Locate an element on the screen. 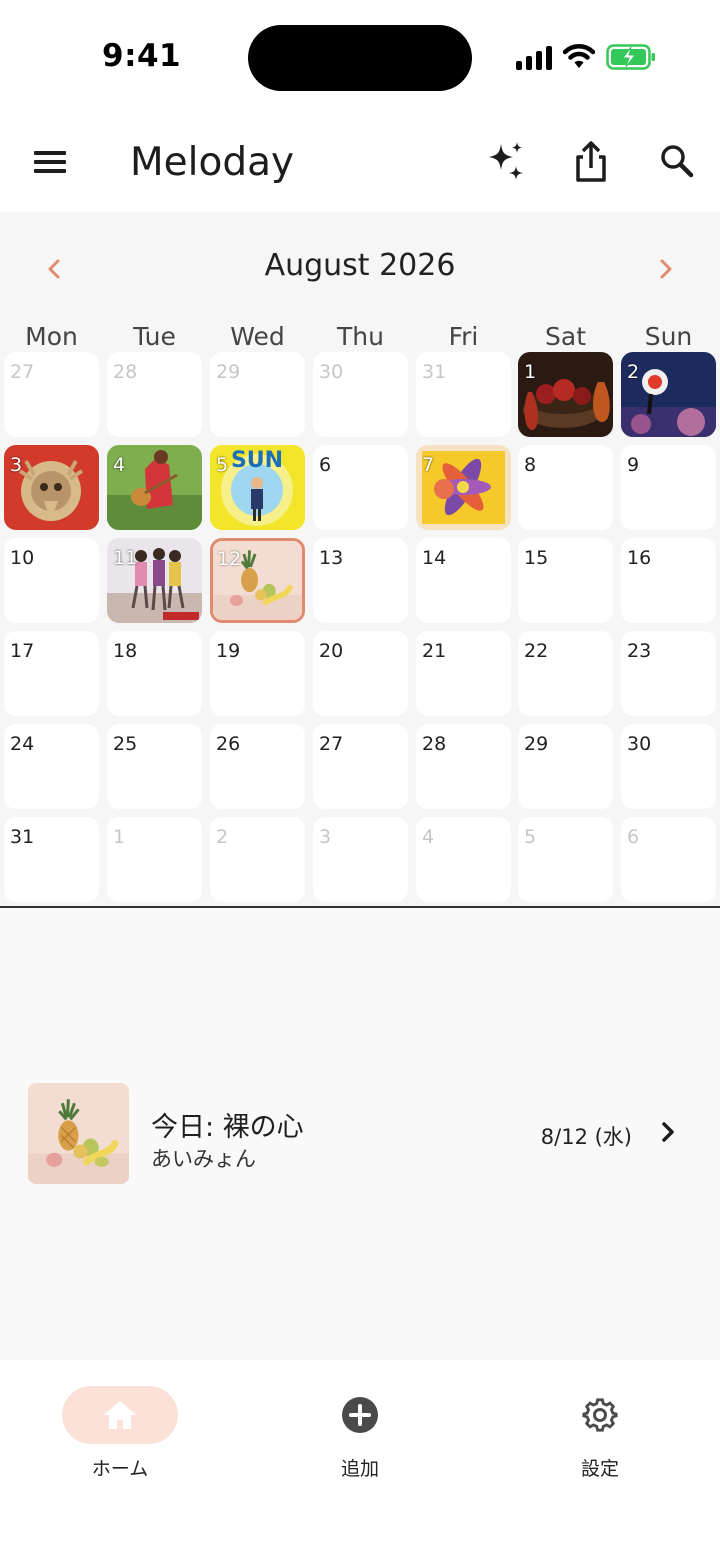 This screenshot has width=720, height=1565. day-number: 20 is located at coordinates (331, 651).